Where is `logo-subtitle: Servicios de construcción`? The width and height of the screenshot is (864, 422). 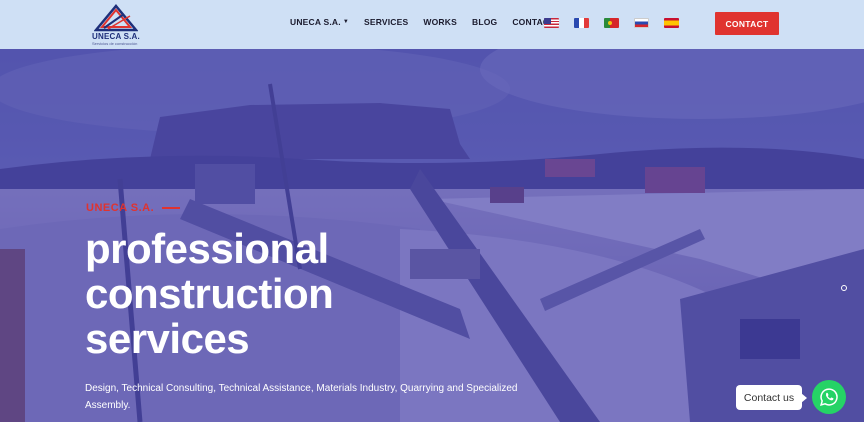 logo-subtitle: Servicios de construcción is located at coordinates (115, 43).